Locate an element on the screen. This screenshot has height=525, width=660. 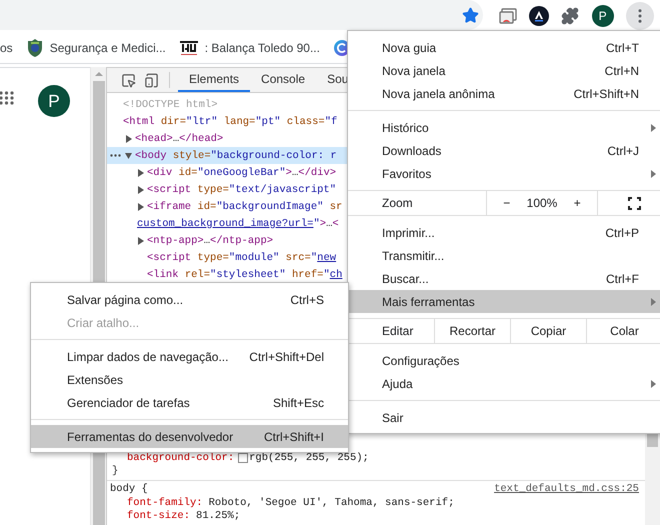
shortcut-label: Ctrl+F is located at coordinates (622, 279).